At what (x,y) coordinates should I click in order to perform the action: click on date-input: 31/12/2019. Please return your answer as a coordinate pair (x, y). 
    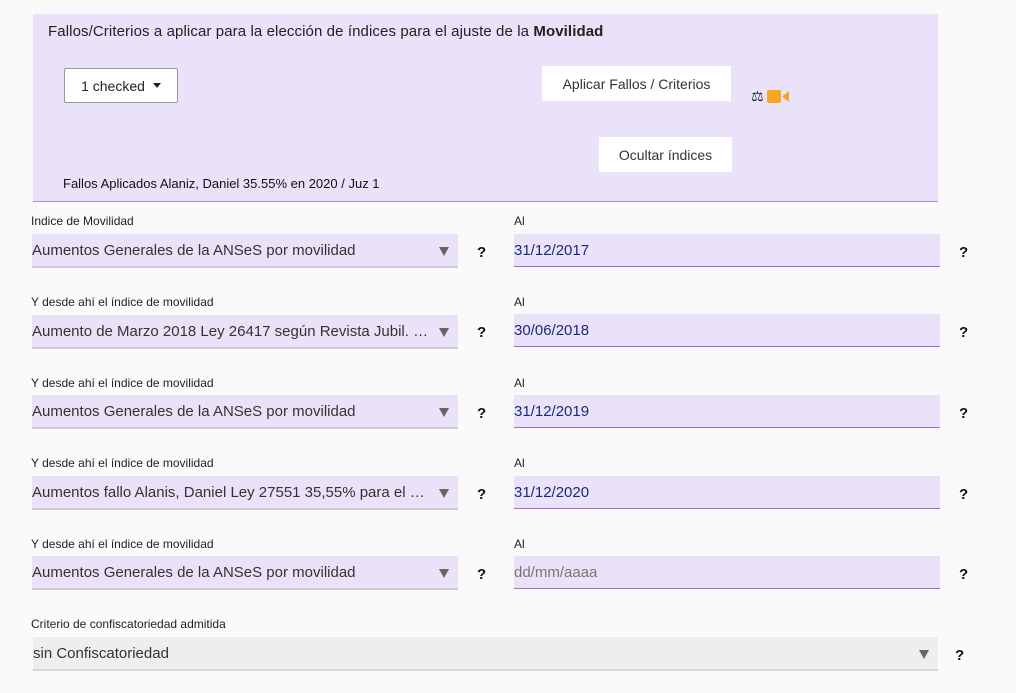
    Looking at the image, I should click on (727, 411).